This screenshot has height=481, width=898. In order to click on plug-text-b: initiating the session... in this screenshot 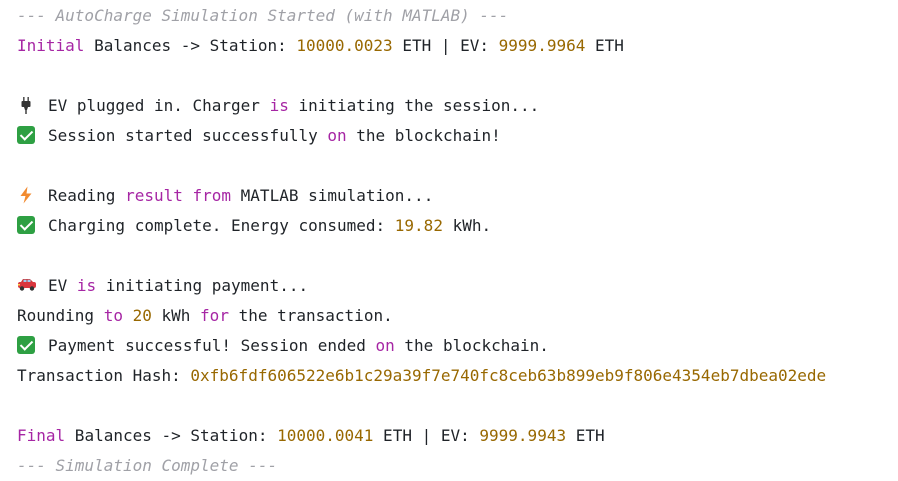, I will do `click(414, 105)`.